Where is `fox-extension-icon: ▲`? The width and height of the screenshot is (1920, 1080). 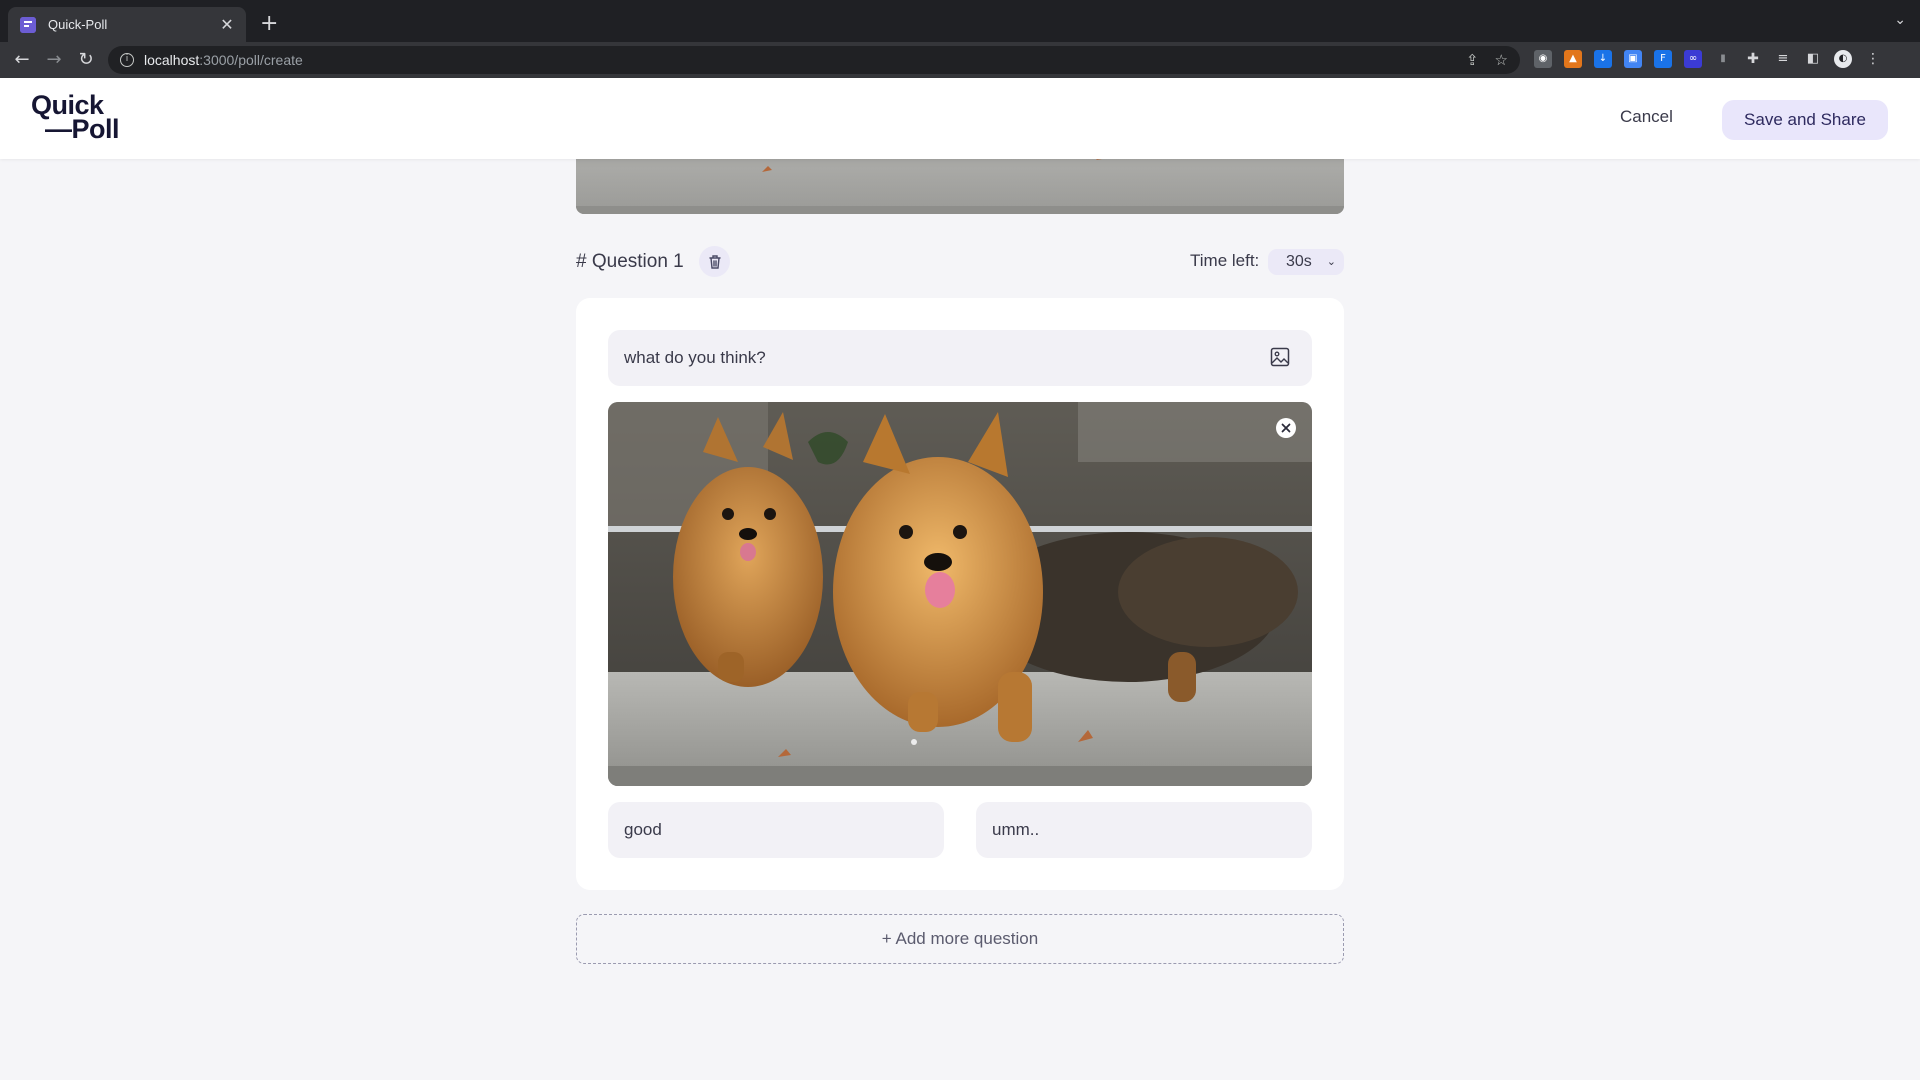
fox-extension-icon: ▲ is located at coordinates (1573, 59).